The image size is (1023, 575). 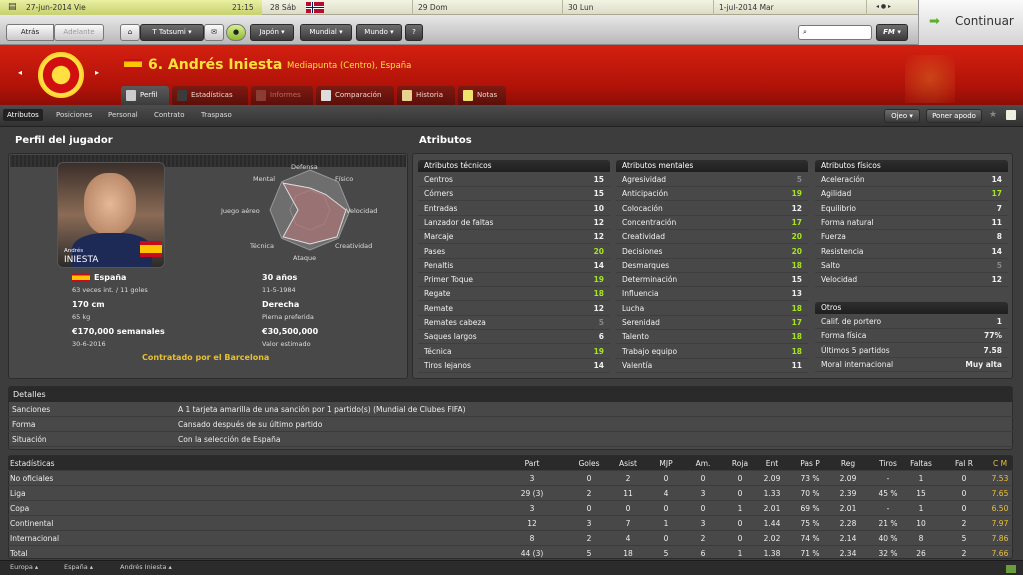 What do you see at coordinates (740, 463) in the screenshot?
I see `stats-column-header: Roja` at bounding box center [740, 463].